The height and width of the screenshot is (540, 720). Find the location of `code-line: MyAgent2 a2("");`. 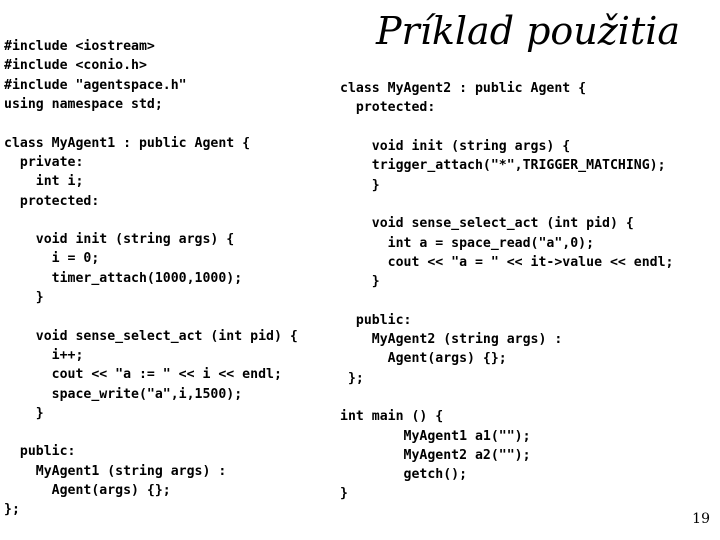

code-line: MyAgent2 a2(""); is located at coordinates (435, 455).